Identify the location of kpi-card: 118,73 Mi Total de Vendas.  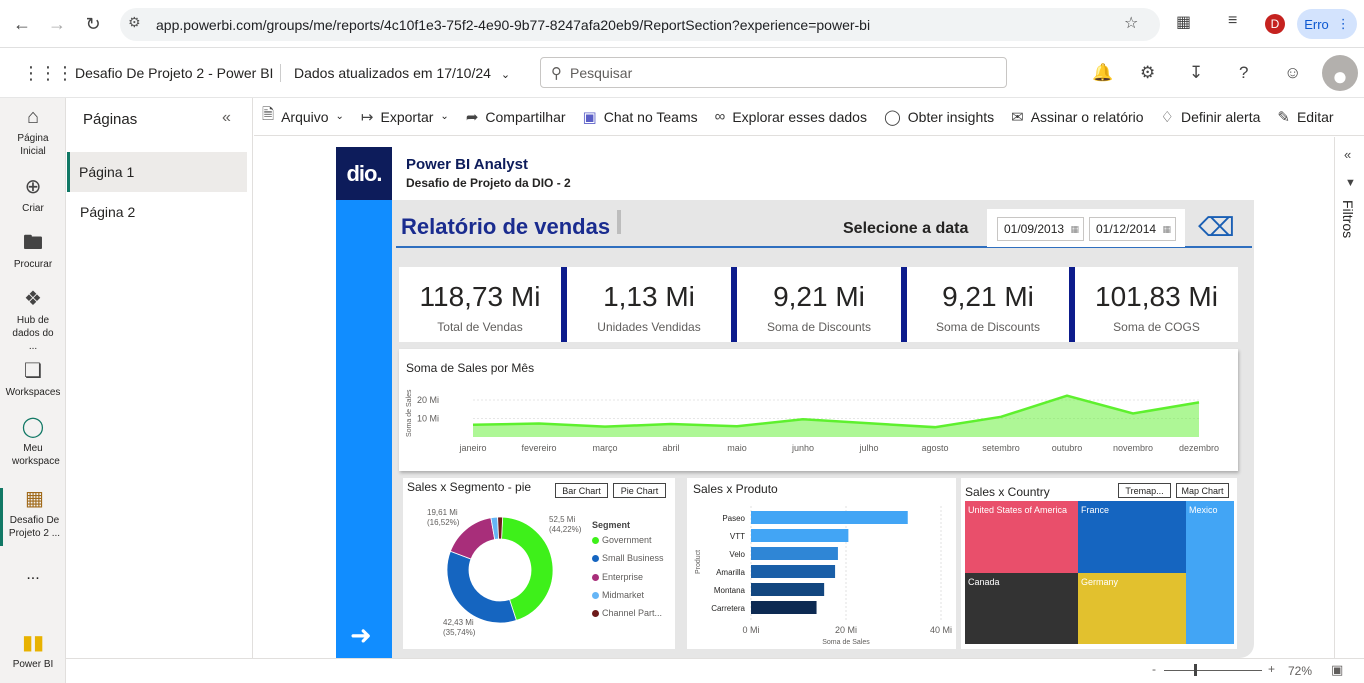
(483, 304).